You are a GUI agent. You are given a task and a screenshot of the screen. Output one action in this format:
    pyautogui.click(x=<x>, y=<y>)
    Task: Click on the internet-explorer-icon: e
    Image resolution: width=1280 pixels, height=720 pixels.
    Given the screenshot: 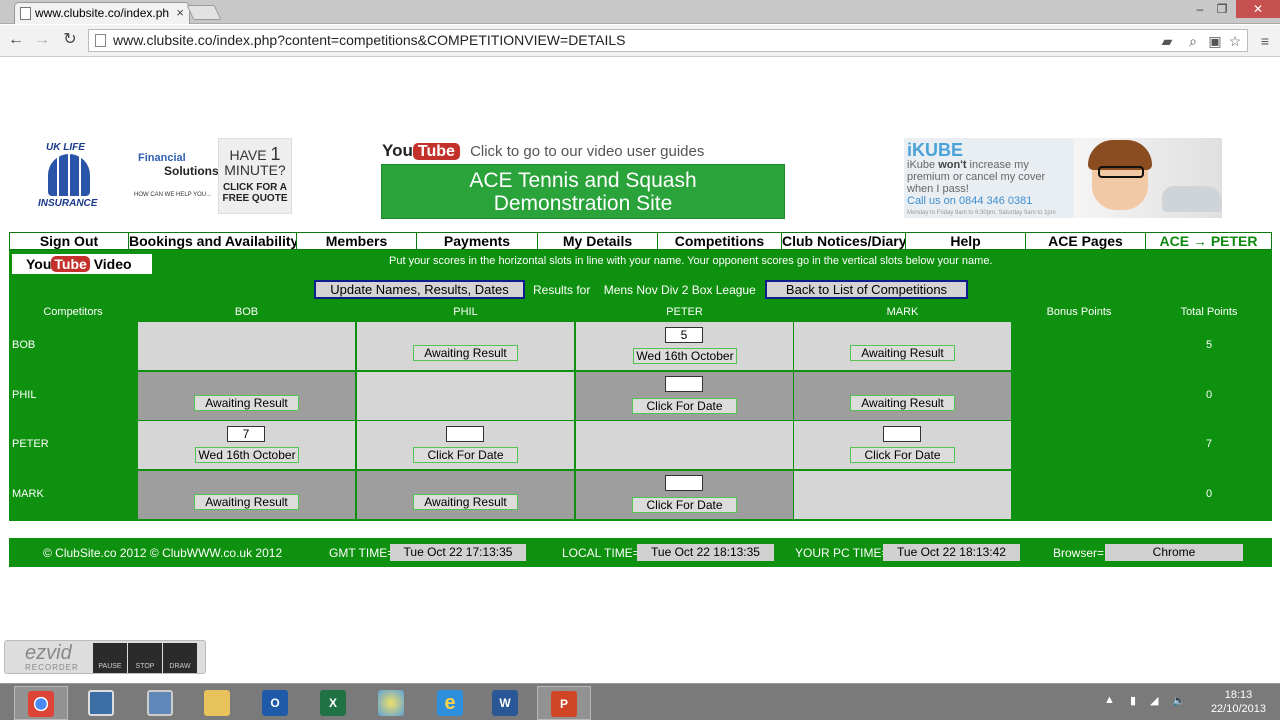 What is the action you would take?
    pyautogui.click(x=450, y=703)
    